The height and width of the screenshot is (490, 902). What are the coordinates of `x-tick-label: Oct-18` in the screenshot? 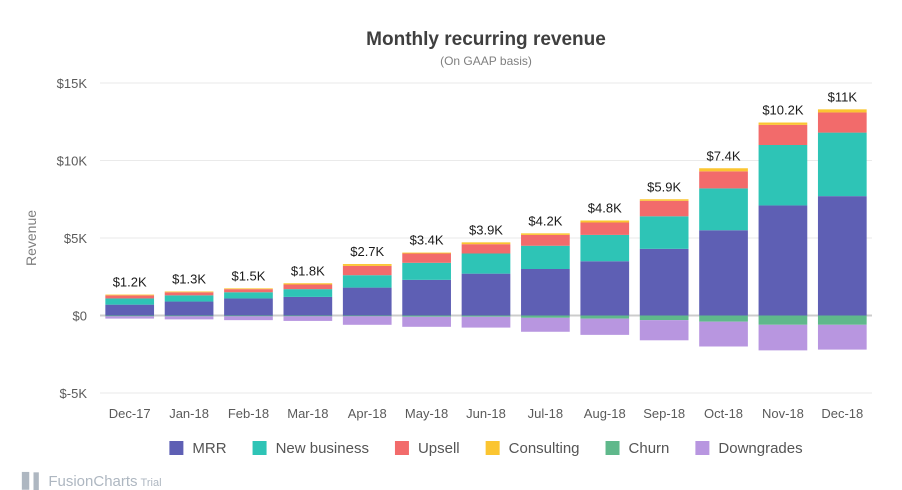 It's located at (723, 413).